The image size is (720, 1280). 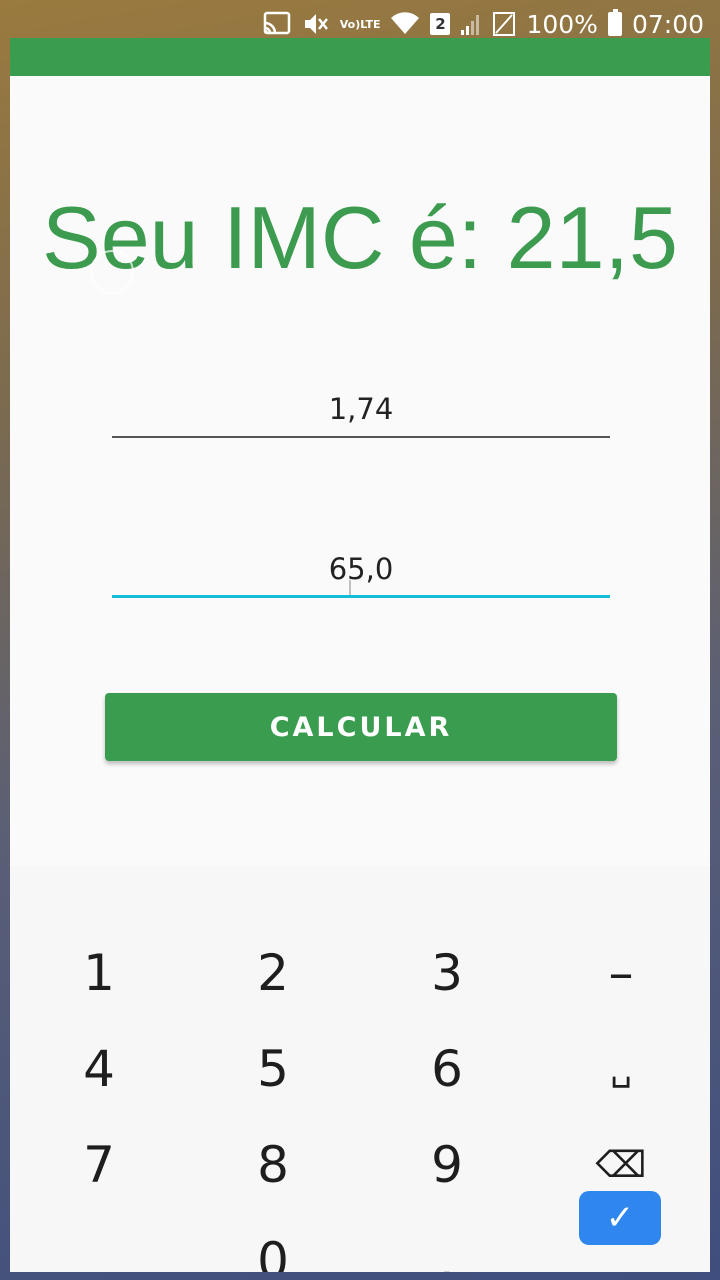 What do you see at coordinates (273, 1165) in the screenshot?
I see `key-8: 8` at bounding box center [273, 1165].